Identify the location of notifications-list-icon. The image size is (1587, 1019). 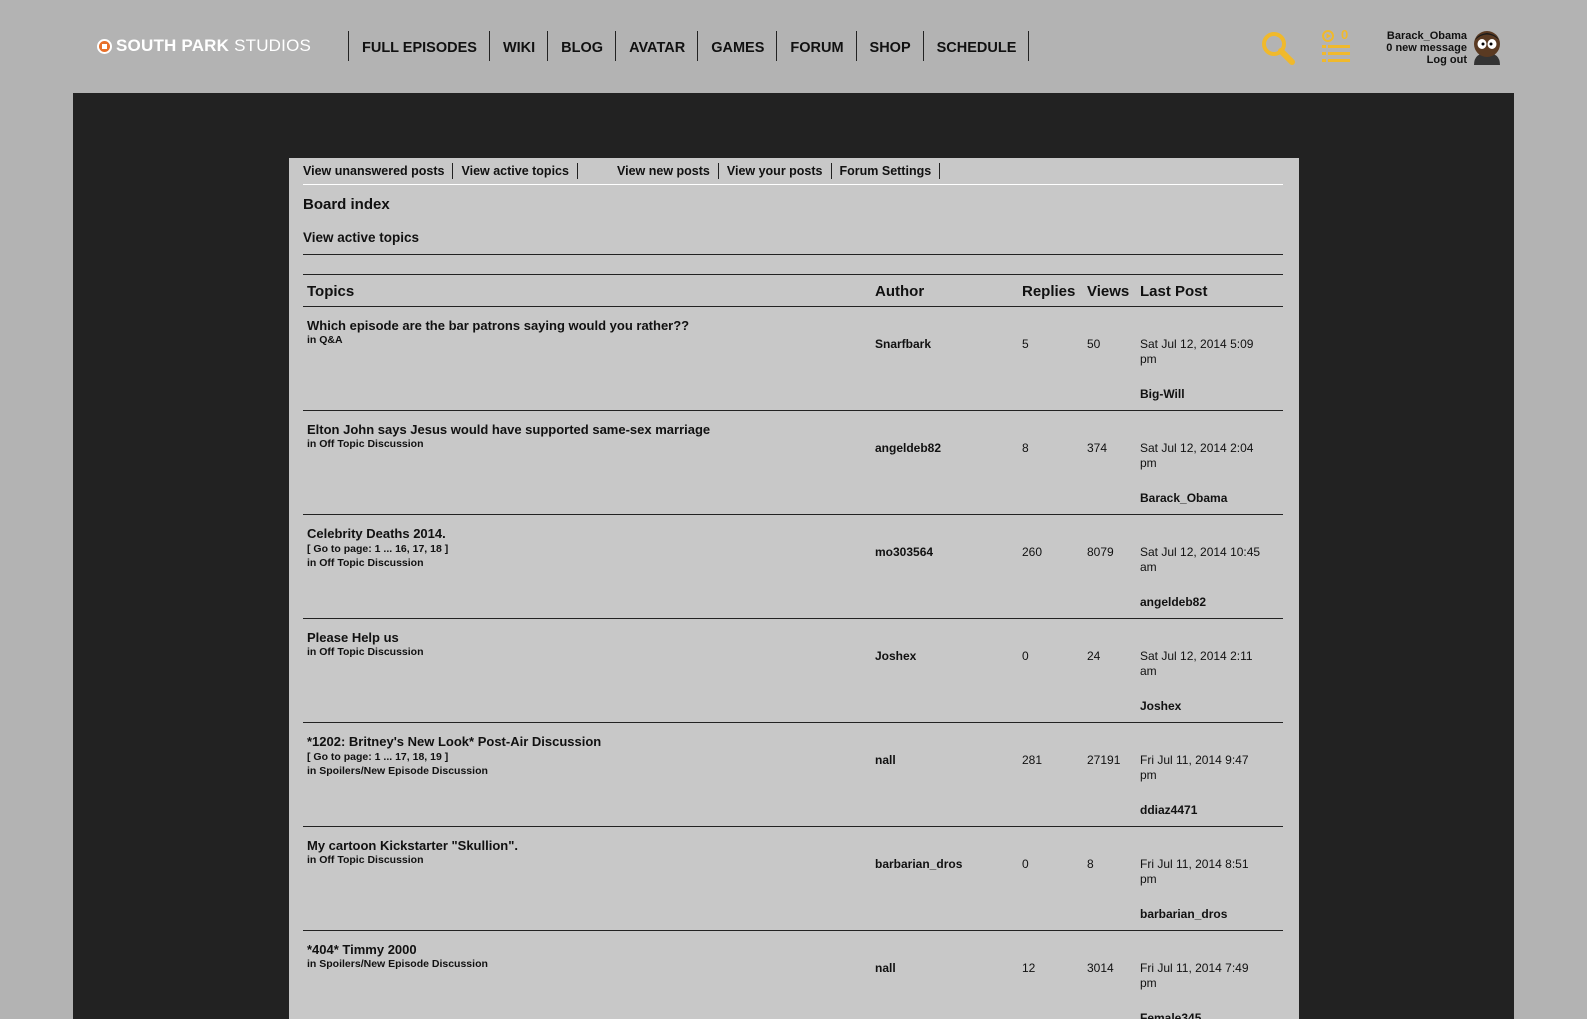
(1339, 48).